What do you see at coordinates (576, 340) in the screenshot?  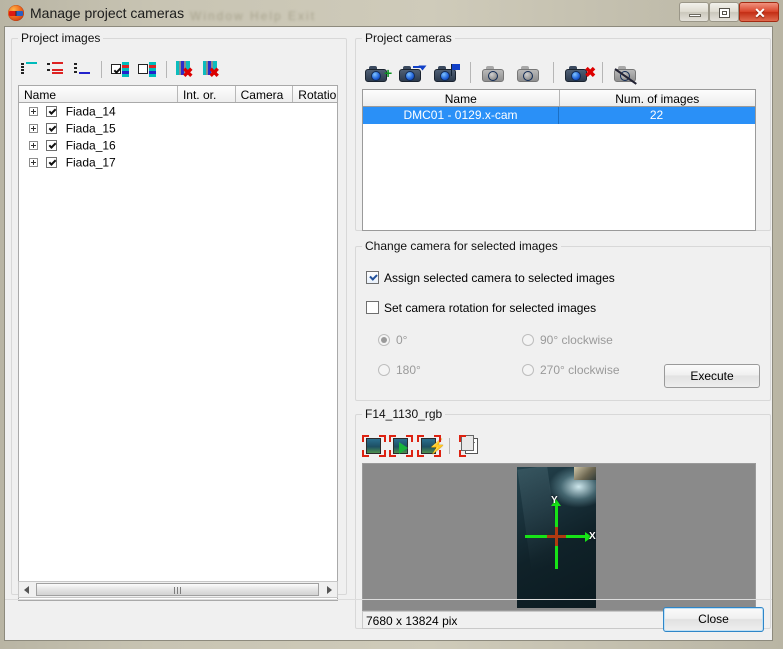 I see `rotation-option-90-label: 90° clockwise` at bounding box center [576, 340].